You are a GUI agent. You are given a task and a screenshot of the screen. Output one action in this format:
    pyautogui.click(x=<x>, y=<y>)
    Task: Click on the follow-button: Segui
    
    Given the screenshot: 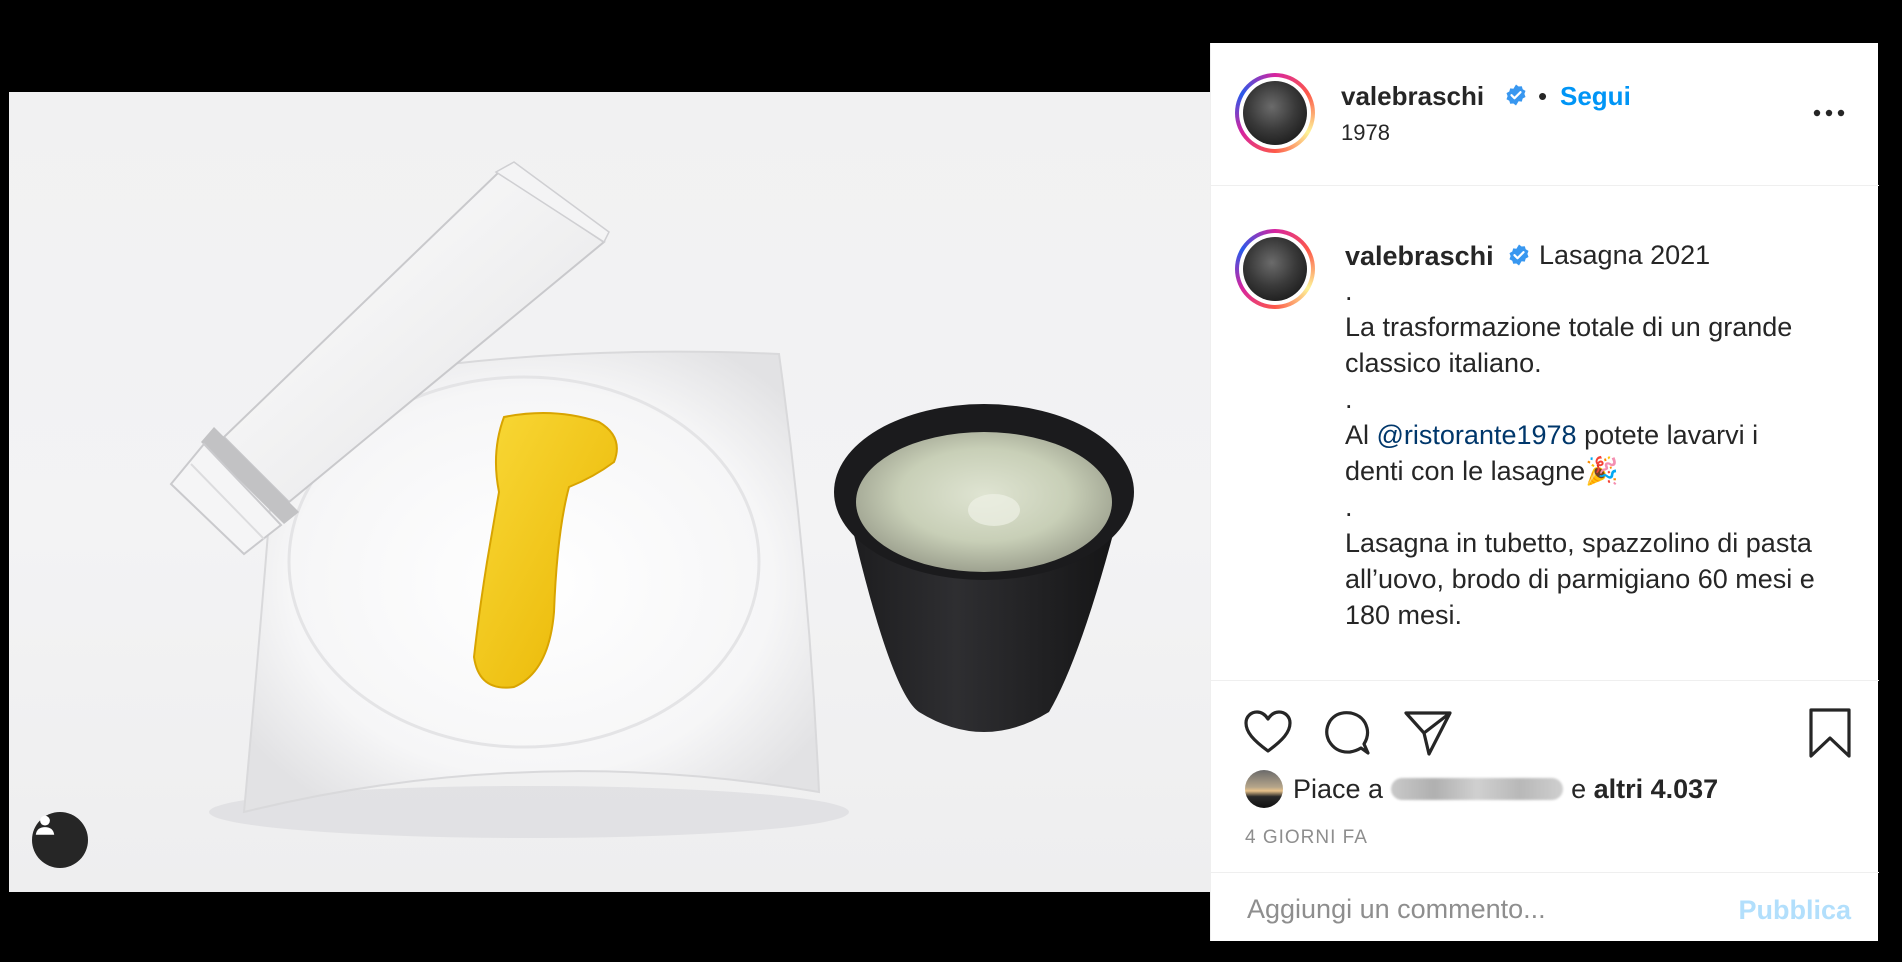 What is the action you would take?
    pyautogui.click(x=1595, y=96)
    